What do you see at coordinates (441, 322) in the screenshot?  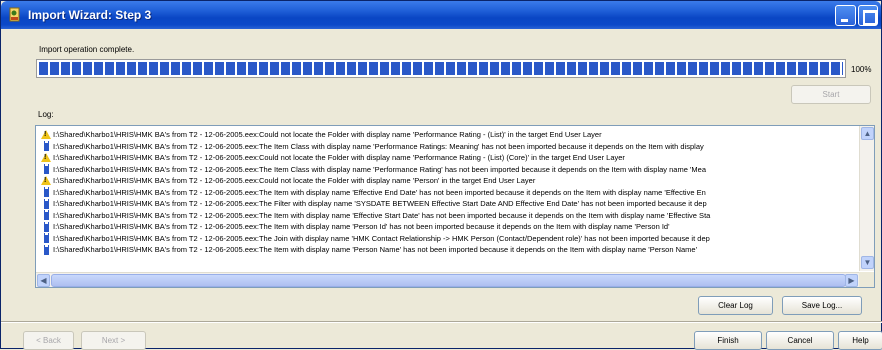 I see `footer-divider` at bounding box center [441, 322].